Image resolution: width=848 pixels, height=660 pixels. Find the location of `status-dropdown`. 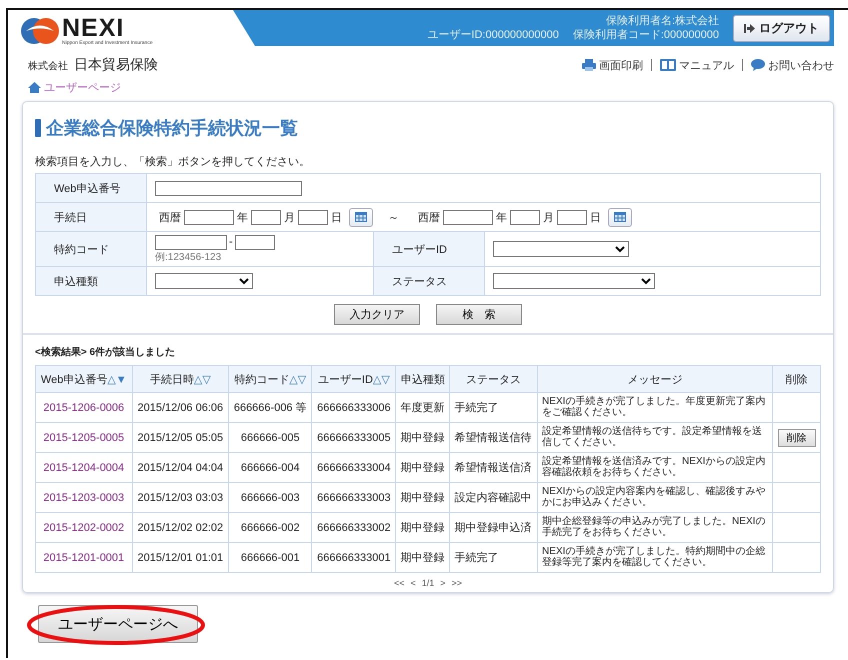

status-dropdown is located at coordinates (574, 280).